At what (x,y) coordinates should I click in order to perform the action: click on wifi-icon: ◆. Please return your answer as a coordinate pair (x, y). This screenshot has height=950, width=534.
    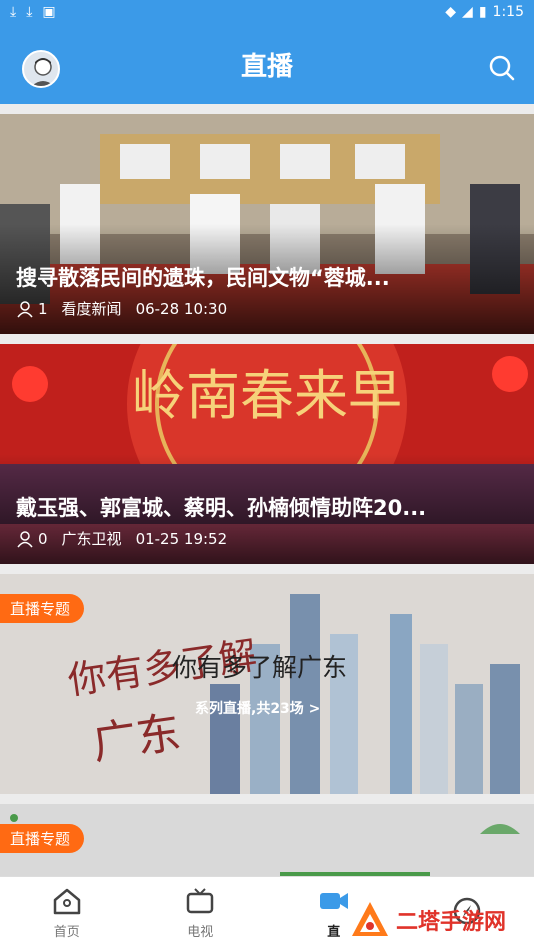
    Looking at the image, I should click on (451, 12).